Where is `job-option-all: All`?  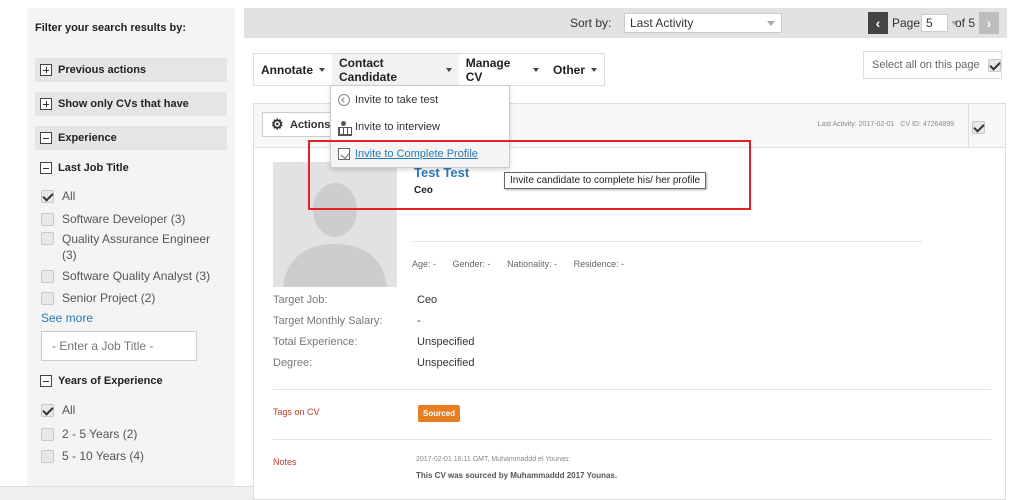 job-option-all: All is located at coordinates (131, 196).